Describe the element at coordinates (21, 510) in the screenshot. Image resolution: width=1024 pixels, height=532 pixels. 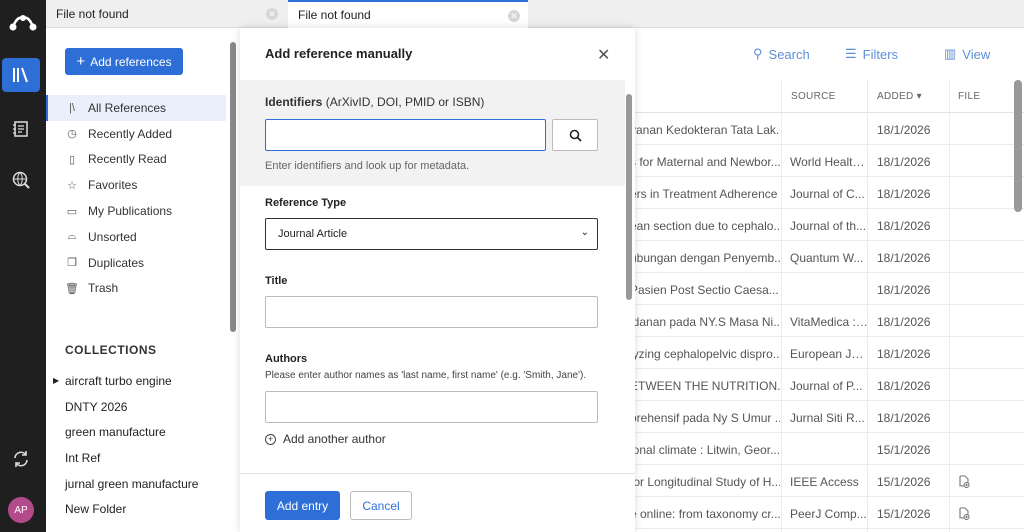
I see `user-avatar: AP` at that location.